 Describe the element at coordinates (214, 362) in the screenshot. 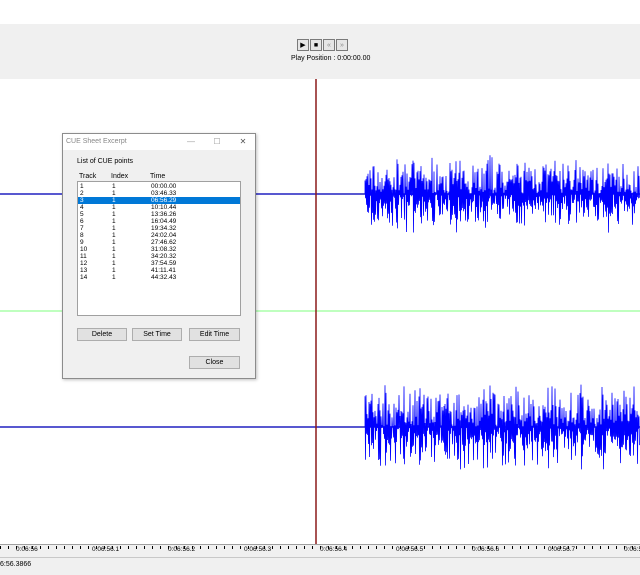

I see `close-button: Close` at that location.